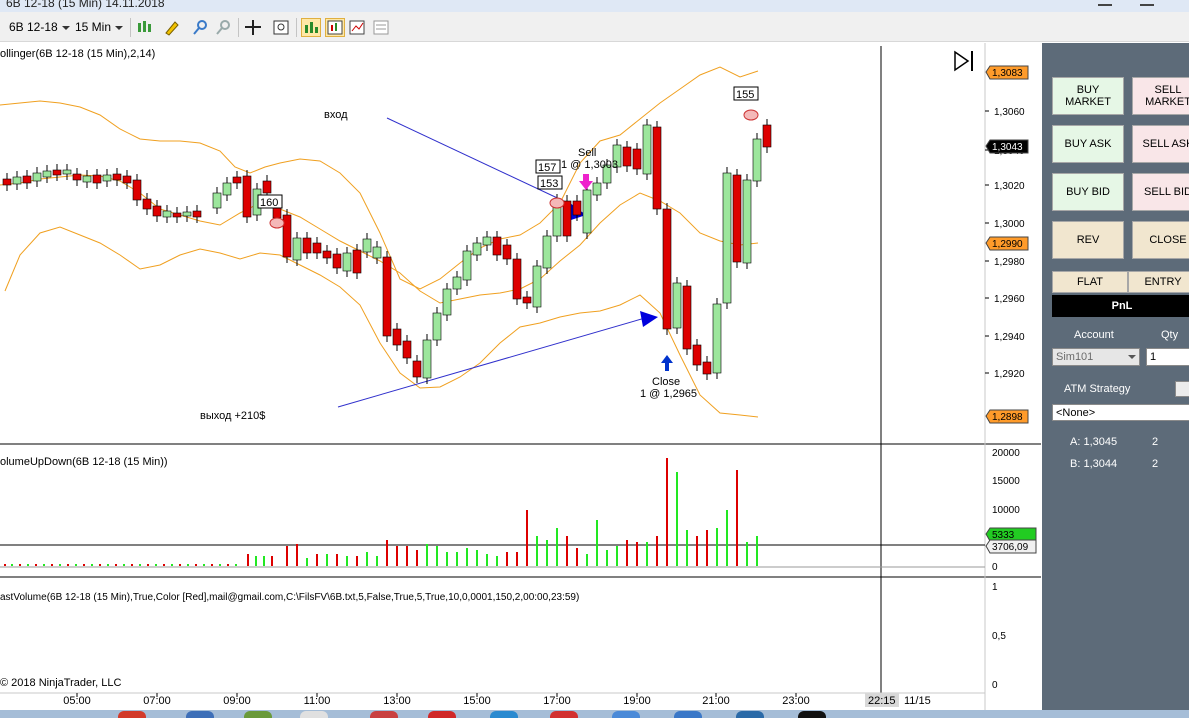  What do you see at coordinates (1158, 282) in the screenshot?
I see `entry-tab: ENTRY` at bounding box center [1158, 282].